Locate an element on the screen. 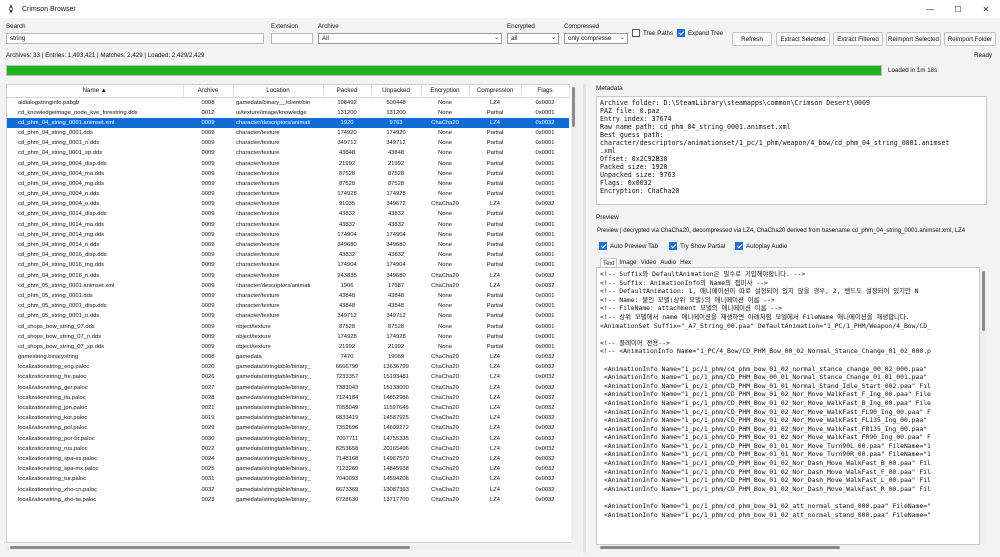 This screenshot has width=1000, height=557. expand-tree-checkbox: Expand Tree is located at coordinates (700, 33).